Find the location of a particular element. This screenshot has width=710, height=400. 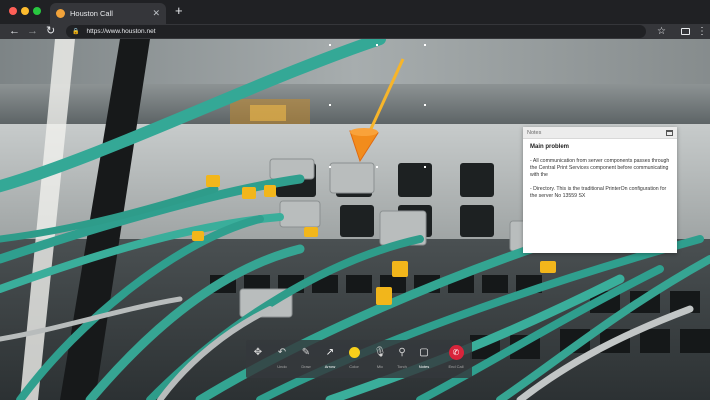

back-icon: ← is located at coordinates (14, 31).